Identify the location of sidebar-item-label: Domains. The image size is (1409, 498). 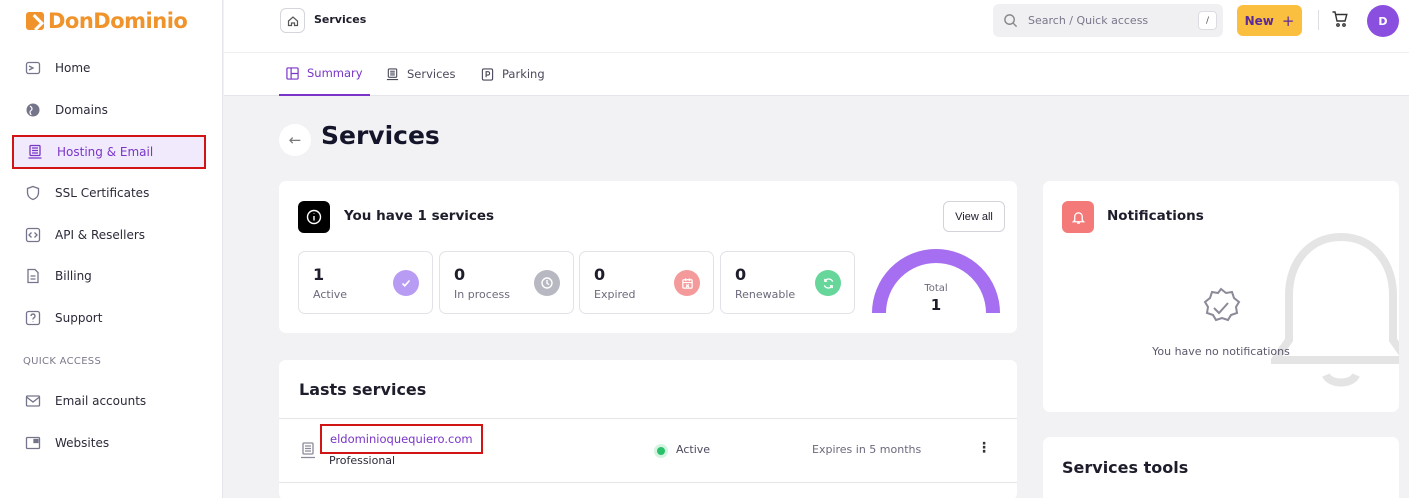
(81, 110).